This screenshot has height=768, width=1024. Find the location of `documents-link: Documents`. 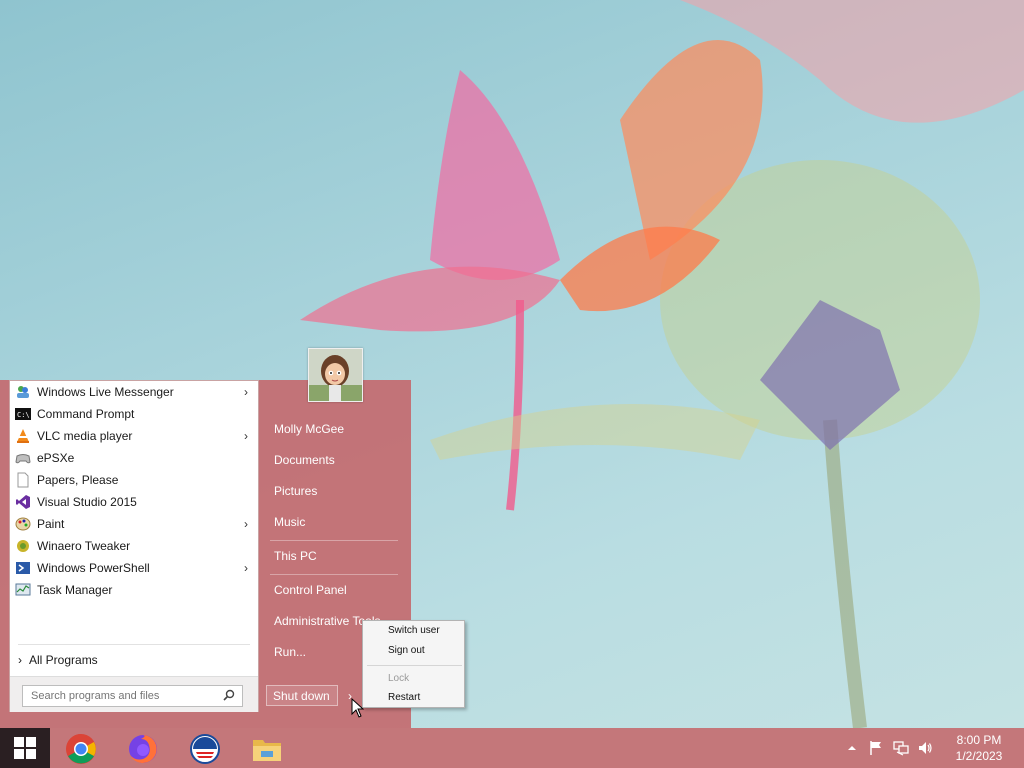

documents-link: Documents is located at coordinates (304, 460).